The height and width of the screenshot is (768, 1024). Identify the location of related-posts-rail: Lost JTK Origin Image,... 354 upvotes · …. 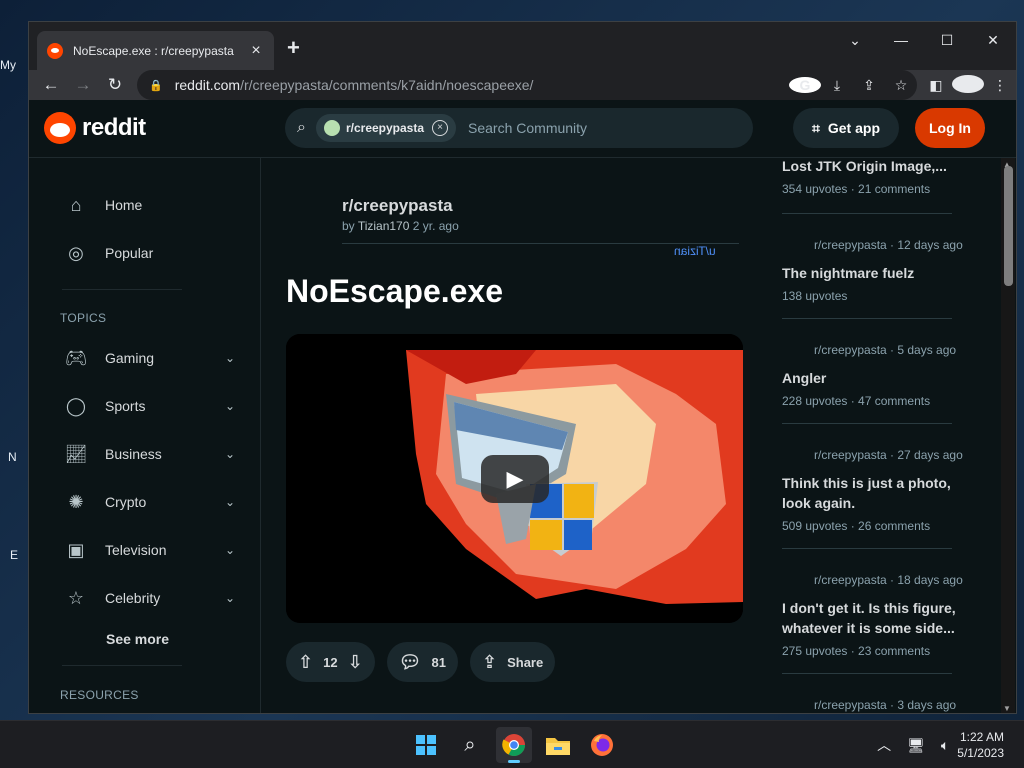
(887, 435).